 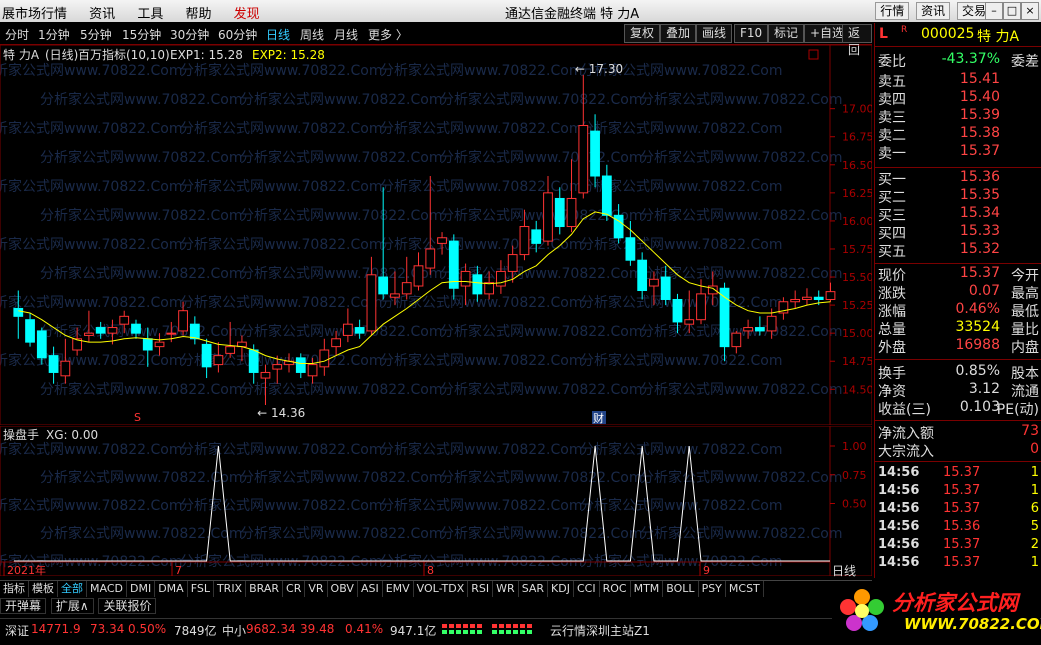 What do you see at coordinates (102, 12) in the screenshot?
I see `menu-news: 资讯` at bounding box center [102, 12].